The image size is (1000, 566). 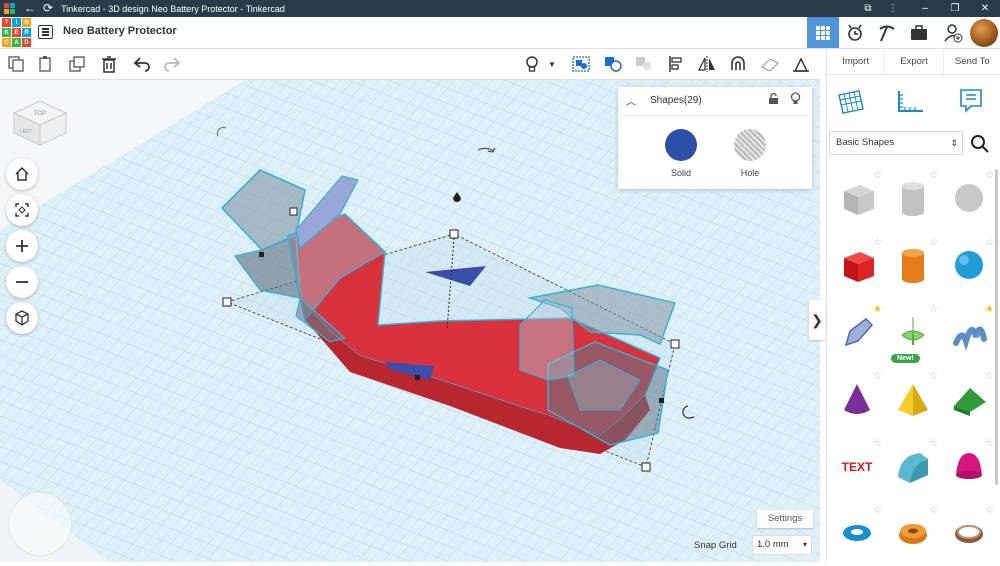 What do you see at coordinates (22, 282) in the screenshot?
I see `zoom-out-button` at bounding box center [22, 282].